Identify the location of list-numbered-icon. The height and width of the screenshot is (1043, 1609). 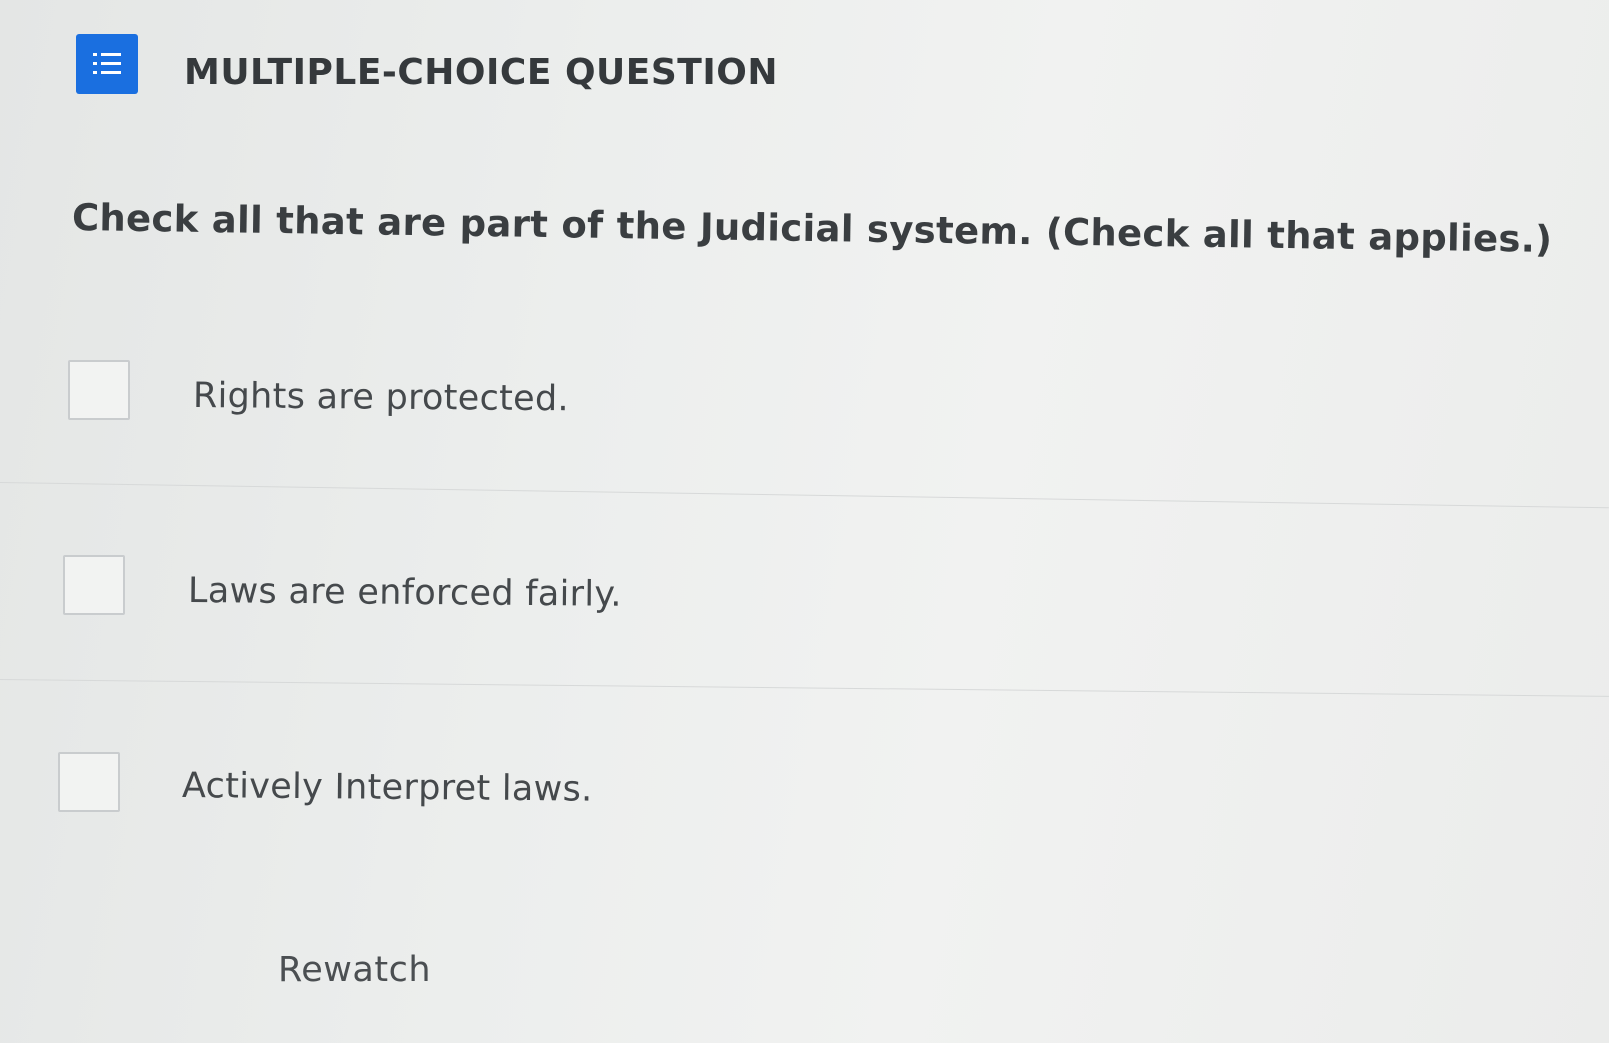
(107, 64).